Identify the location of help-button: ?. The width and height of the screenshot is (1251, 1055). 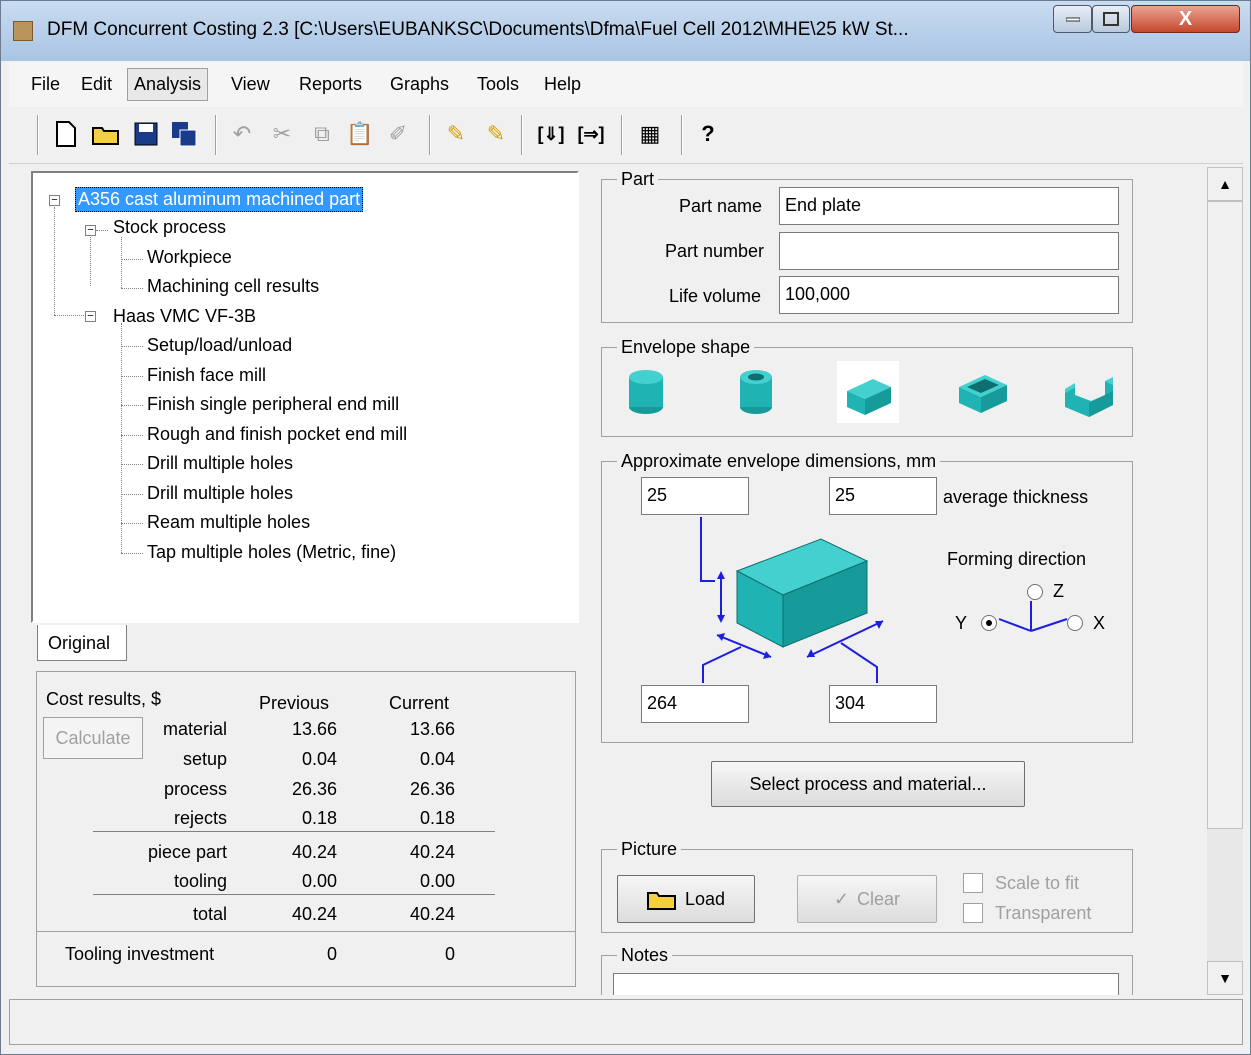
(708, 134).